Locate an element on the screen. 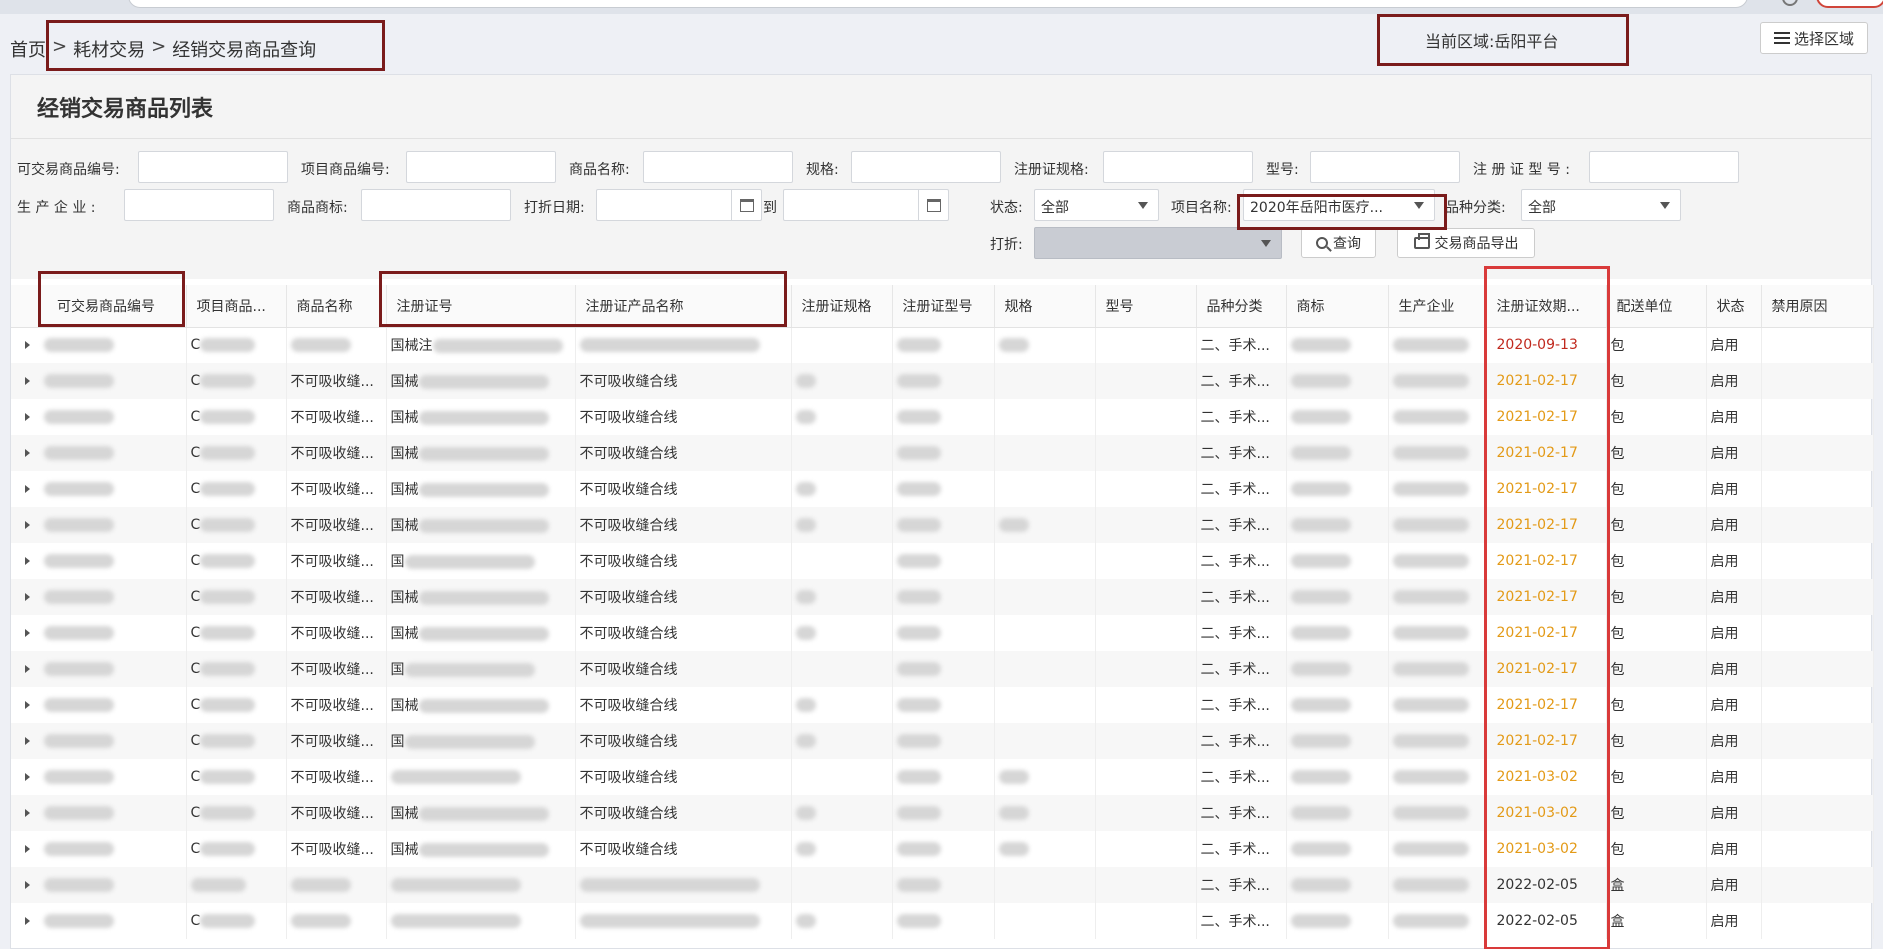 This screenshot has height=949, width=1883. select-region-button: 选择区域 is located at coordinates (1814, 38).